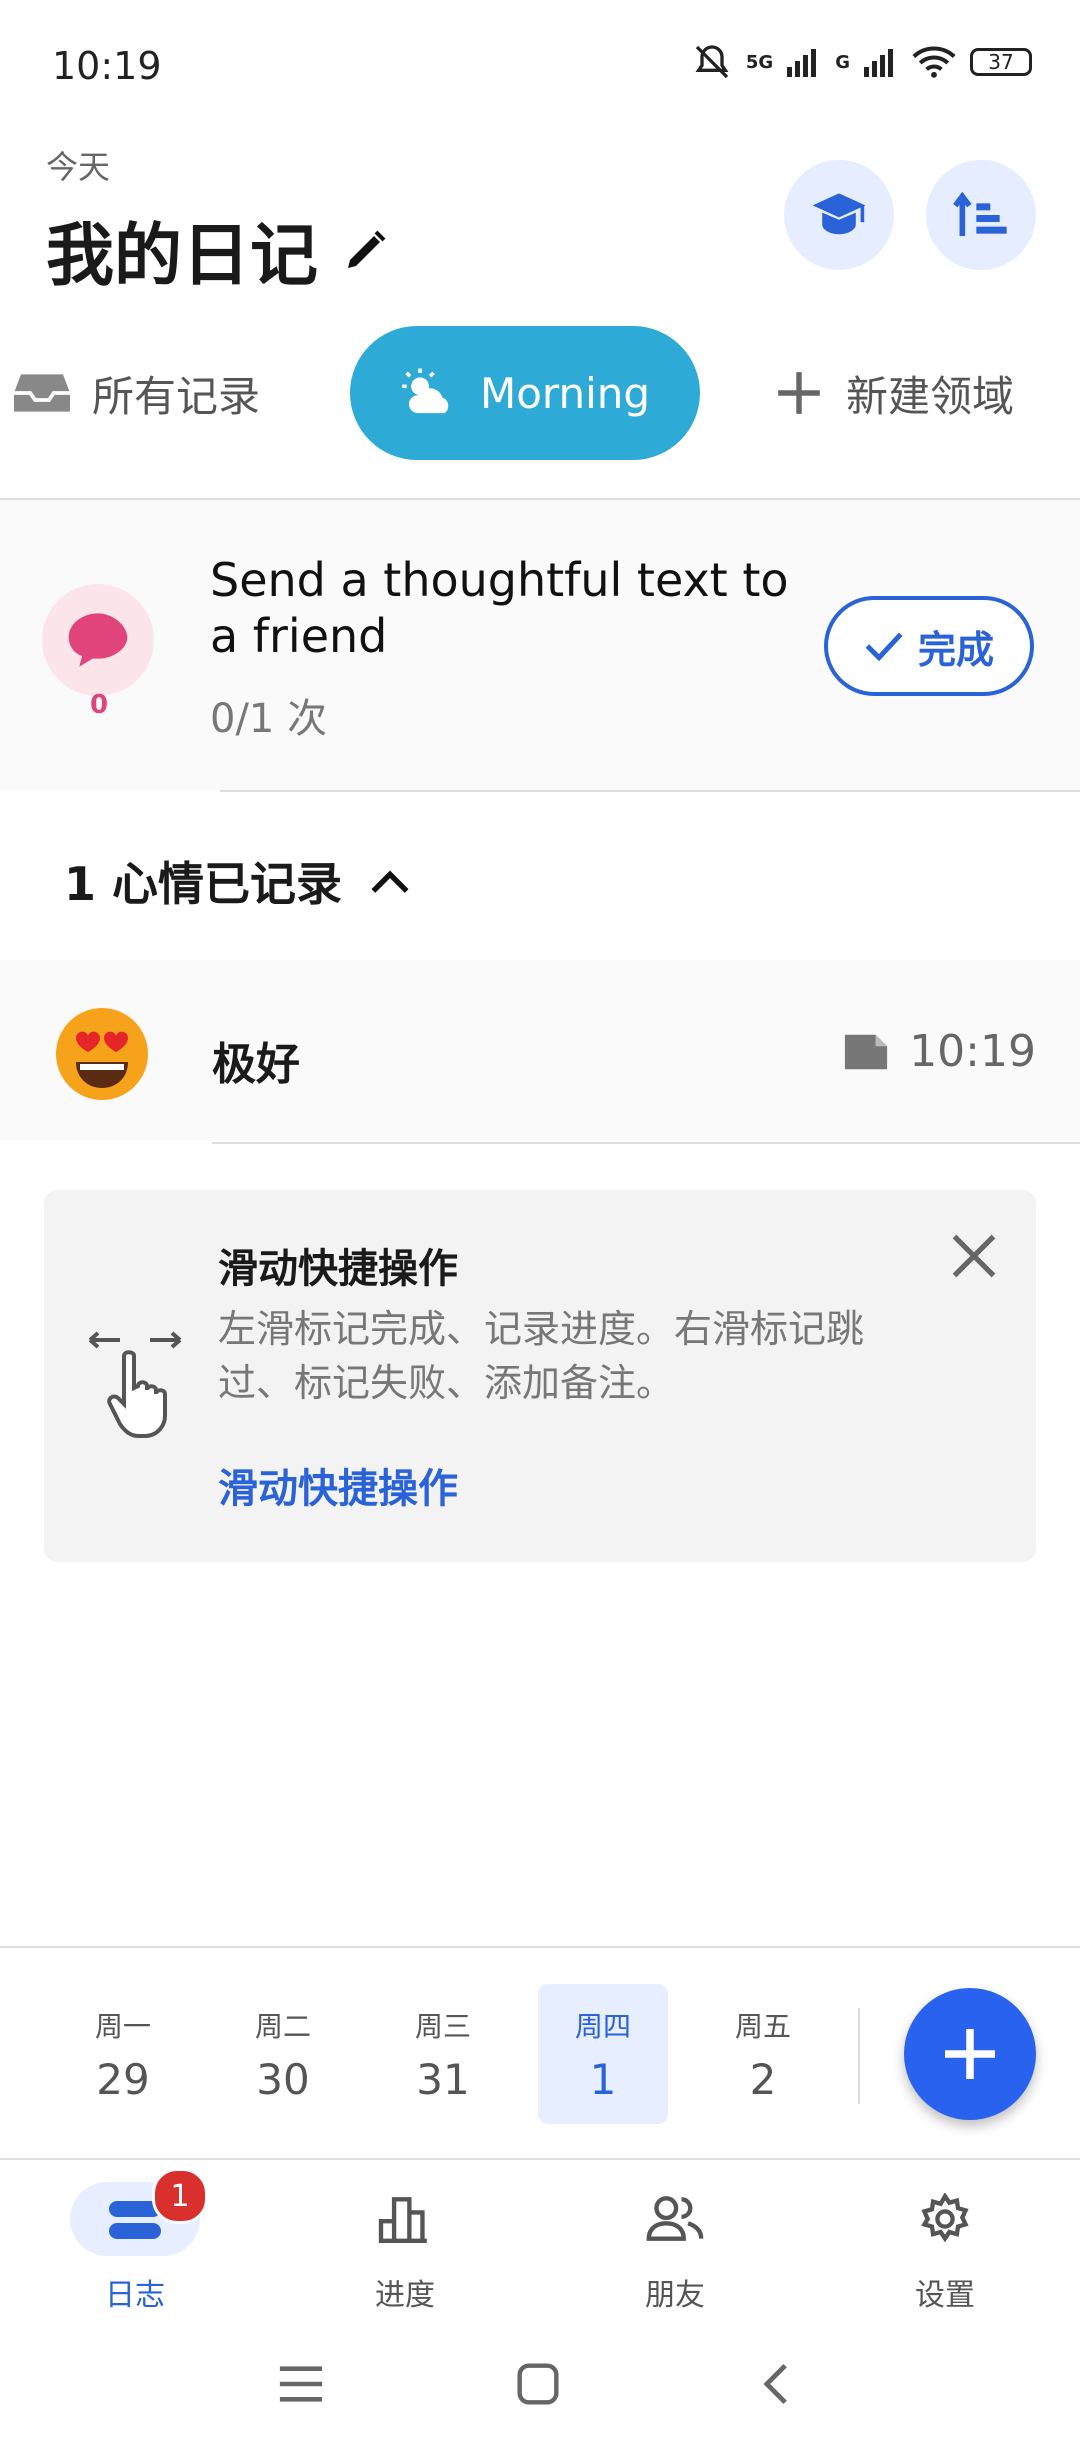 The height and width of the screenshot is (2460, 1080). I want to click on network-g-label: G, so click(842, 62).